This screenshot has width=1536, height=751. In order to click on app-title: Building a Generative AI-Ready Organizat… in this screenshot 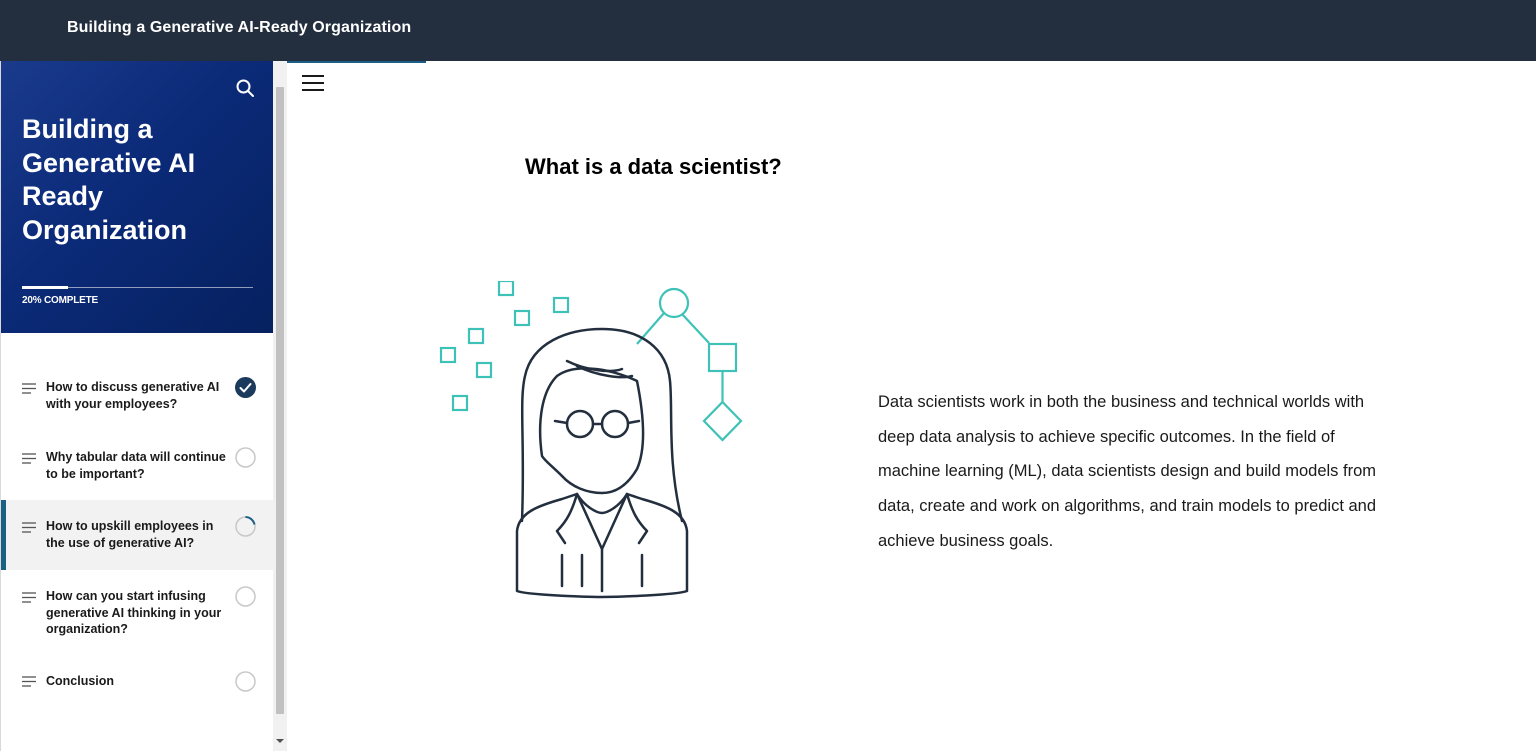, I will do `click(239, 27)`.